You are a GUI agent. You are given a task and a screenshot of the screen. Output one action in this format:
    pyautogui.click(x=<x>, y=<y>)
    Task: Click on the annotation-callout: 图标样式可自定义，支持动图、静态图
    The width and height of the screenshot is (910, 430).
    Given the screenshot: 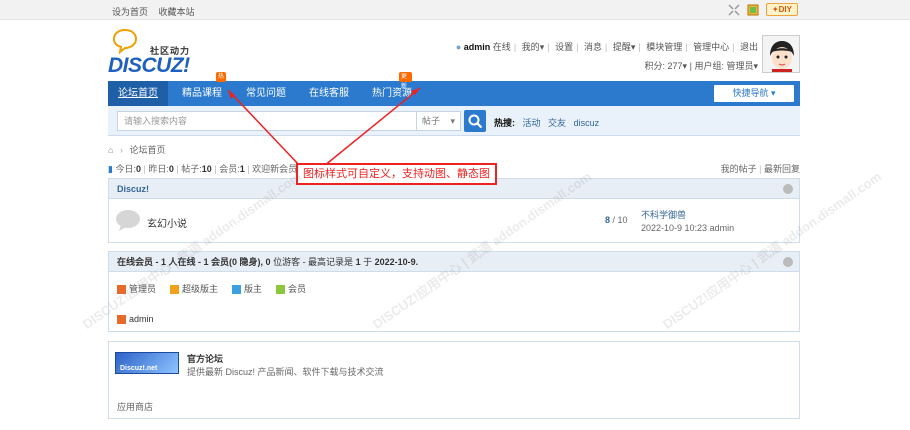 What is the action you would take?
    pyautogui.click(x=396, y=174)
    